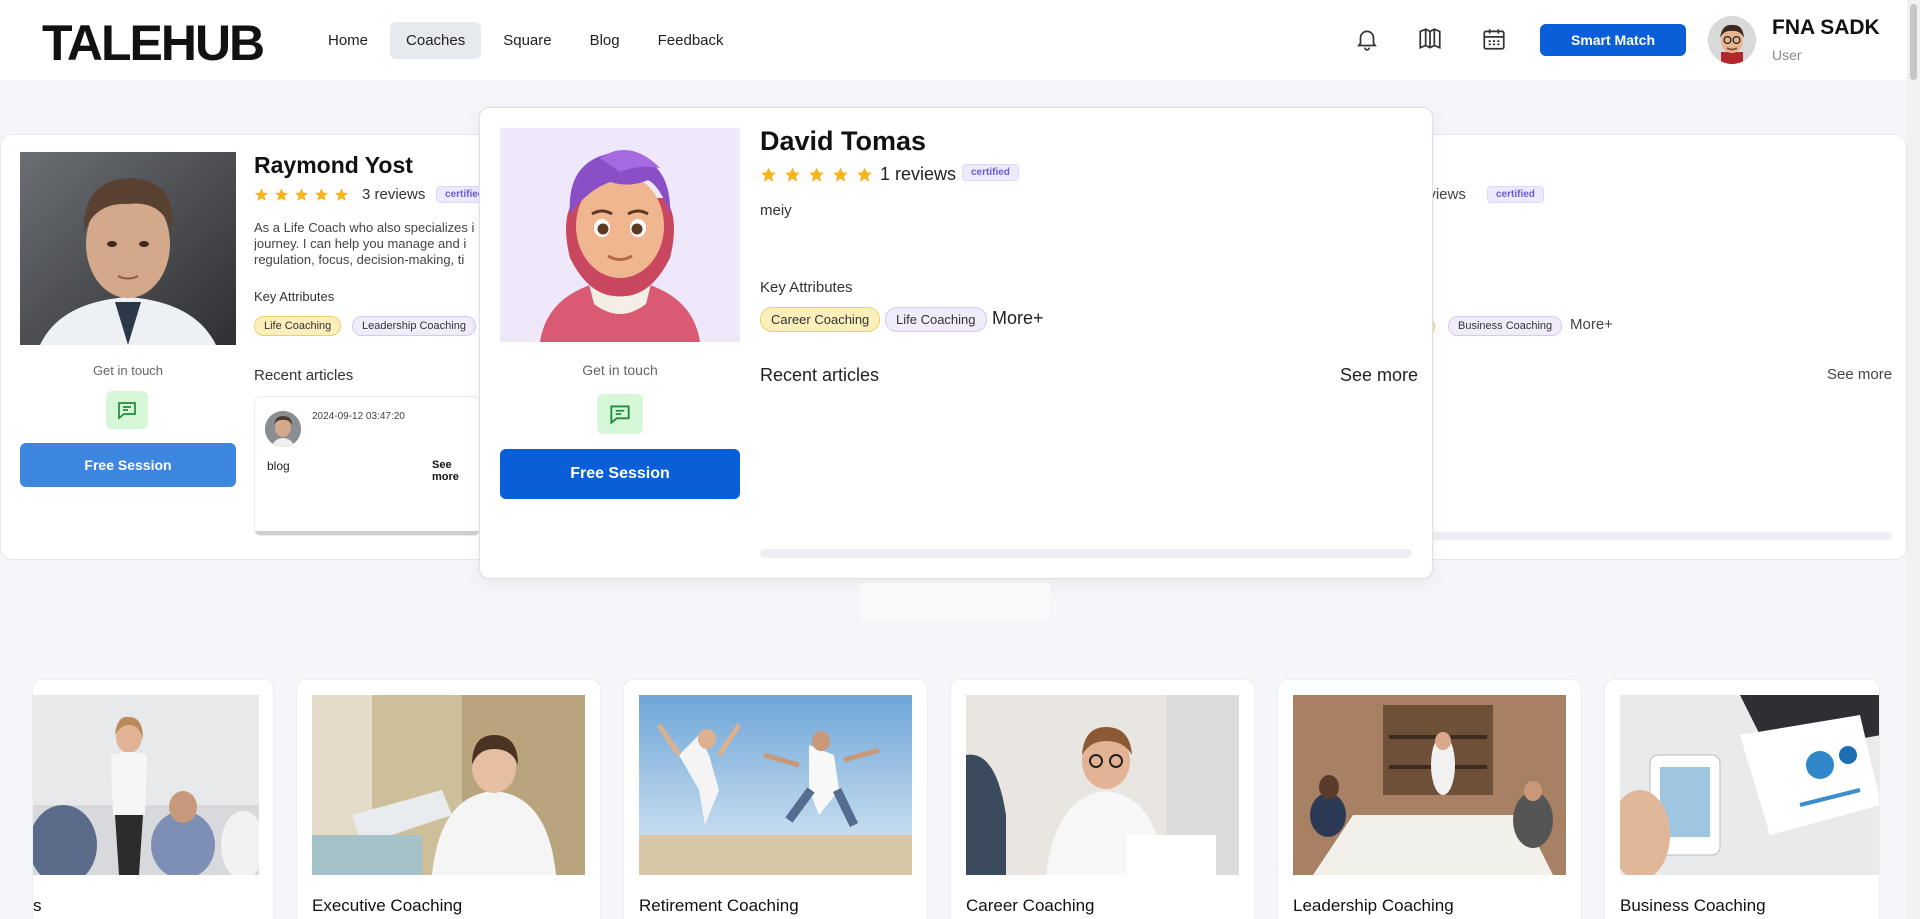 The height and width of the screenshot is (919, 1920). What do you see at coordinates (605, 40) in the screenshot?
I see `nav-blog: Blog` at bounding box center [605, 40].